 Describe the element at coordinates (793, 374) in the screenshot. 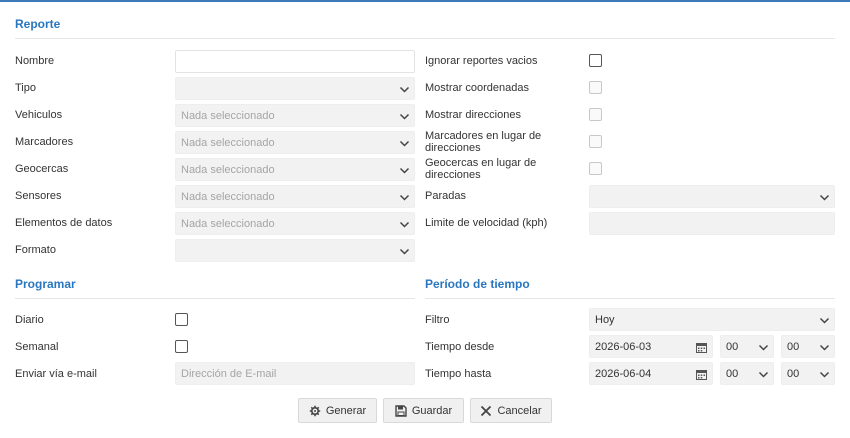

I see `time-to-minute-value: 00` at that location.